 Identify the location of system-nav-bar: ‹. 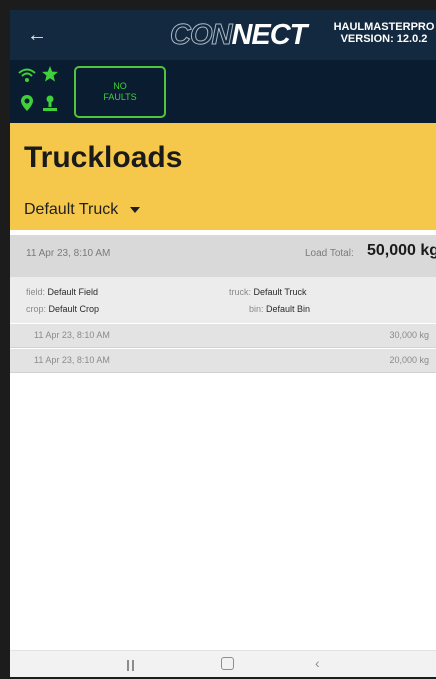
(223, 663).